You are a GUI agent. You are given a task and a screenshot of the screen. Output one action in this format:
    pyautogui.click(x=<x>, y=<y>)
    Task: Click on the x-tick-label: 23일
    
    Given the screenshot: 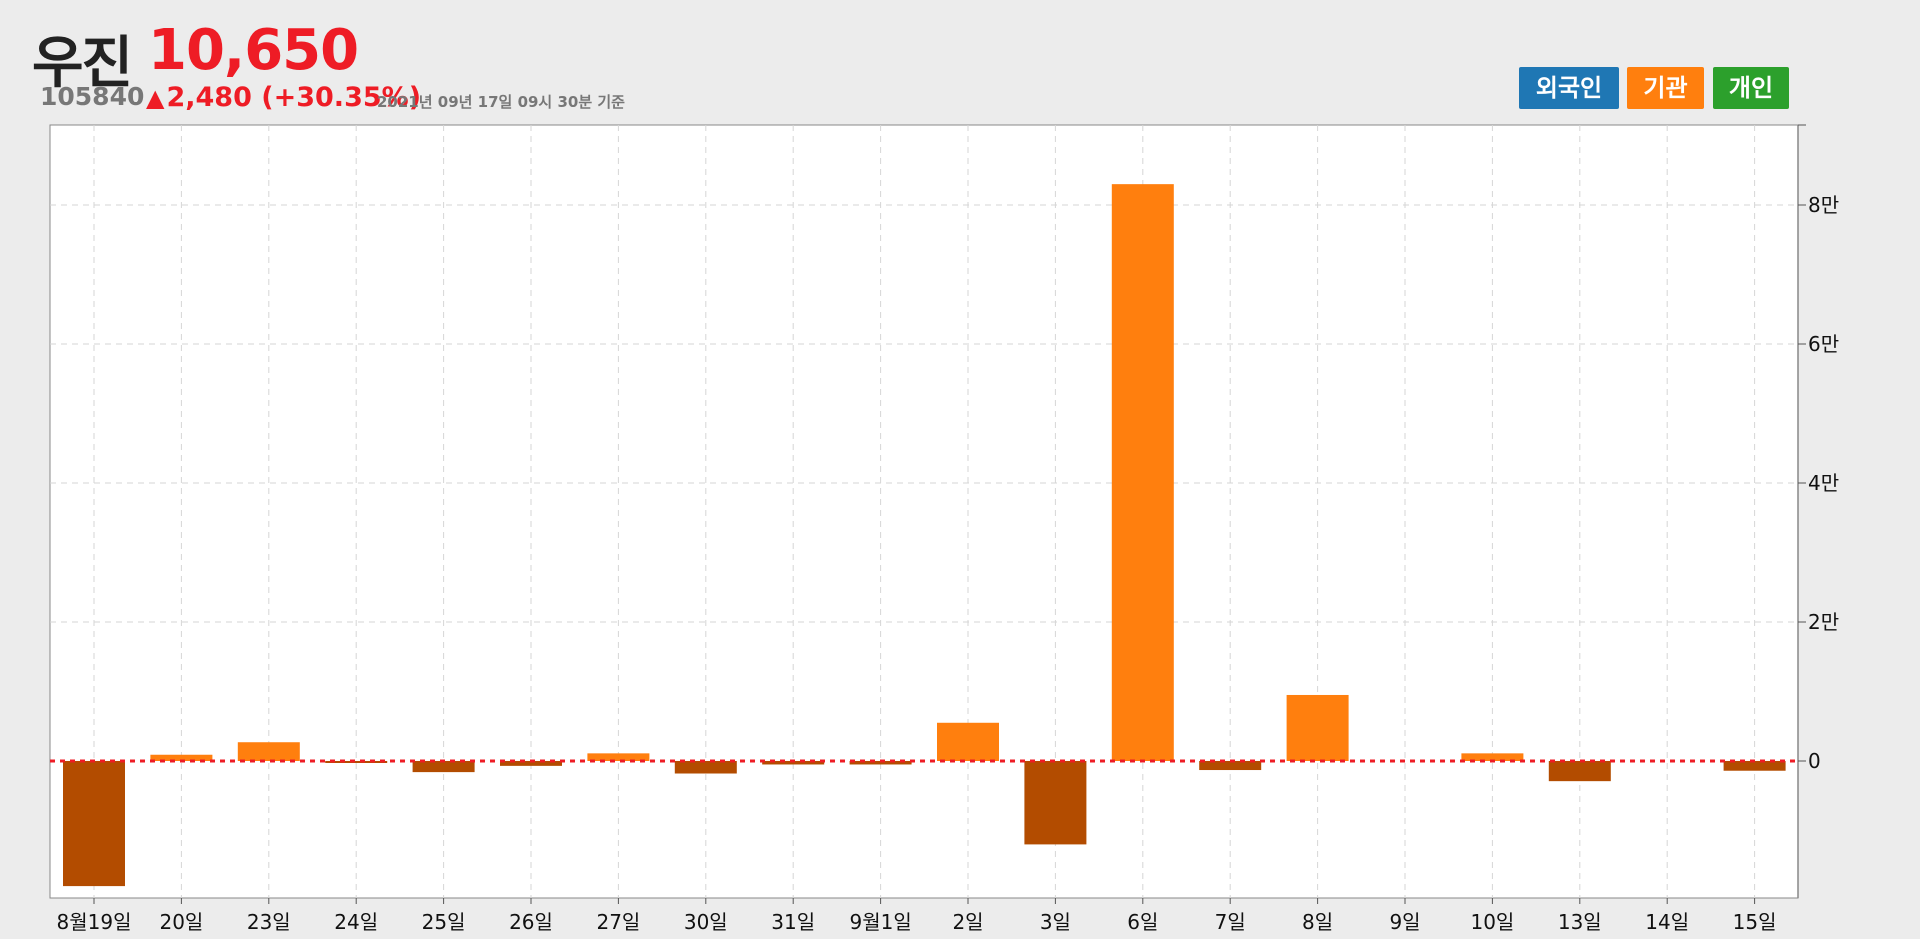 What is the action you would take?
    pyautogui.click(x=269, y=922)
    